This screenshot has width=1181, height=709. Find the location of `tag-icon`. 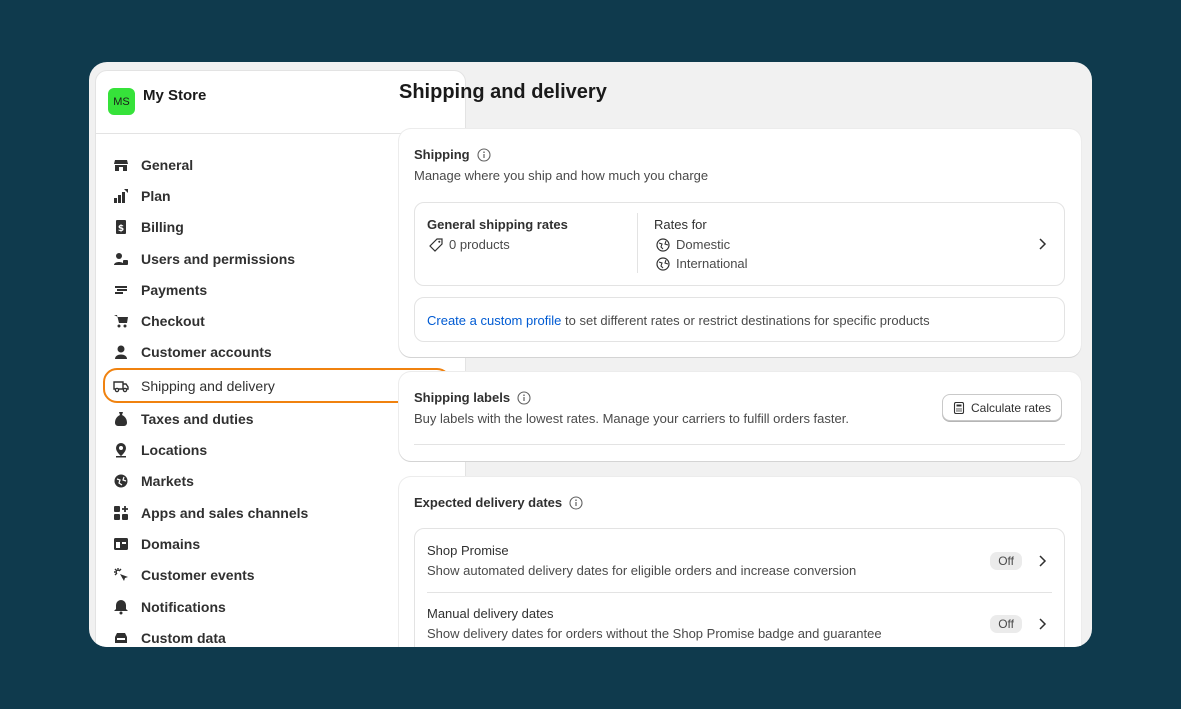

tag-icon is located at coordinates (436, 244).